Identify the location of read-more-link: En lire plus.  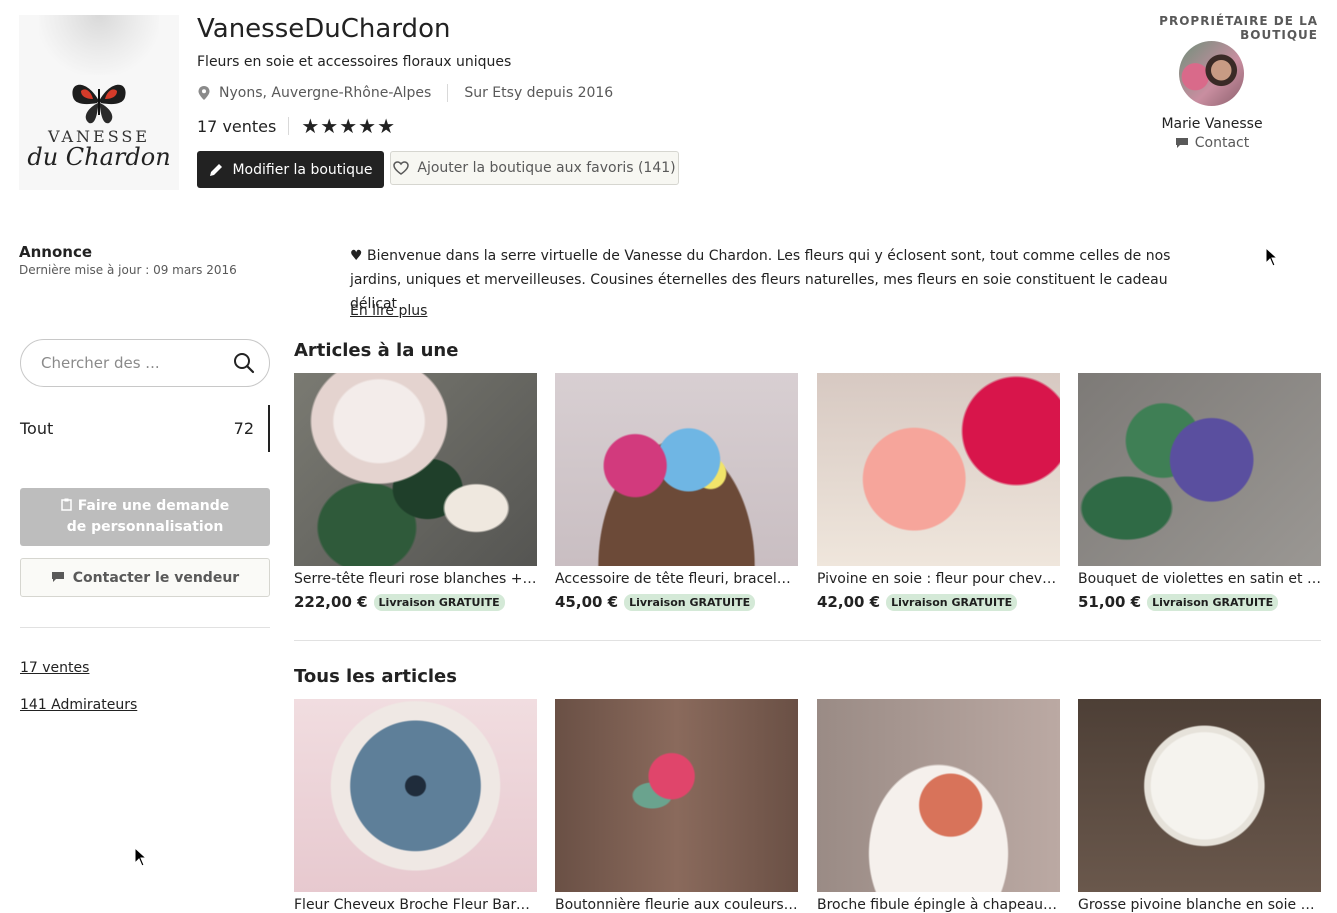
(388, 311).